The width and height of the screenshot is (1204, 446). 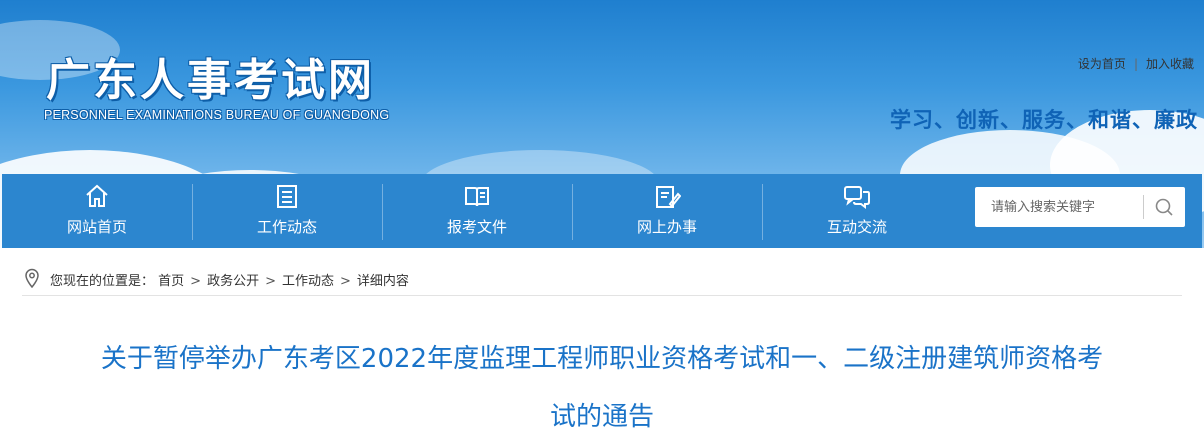 I want to click on nav-label: 工作动态, so click(x=286, y=227).